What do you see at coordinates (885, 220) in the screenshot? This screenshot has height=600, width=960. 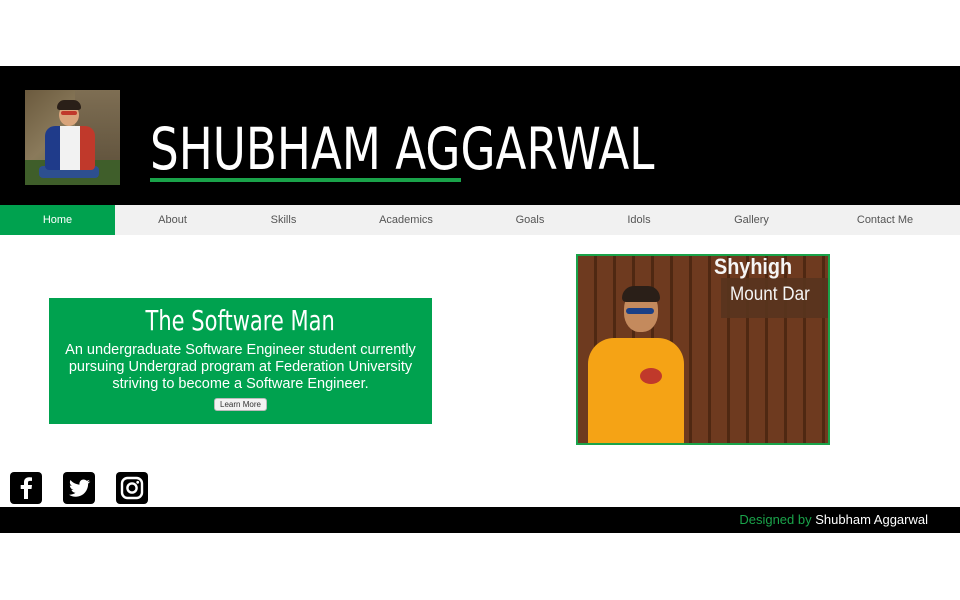 I see `nav-item-contact-me: Contact Me` at bounding box center [885, 220].